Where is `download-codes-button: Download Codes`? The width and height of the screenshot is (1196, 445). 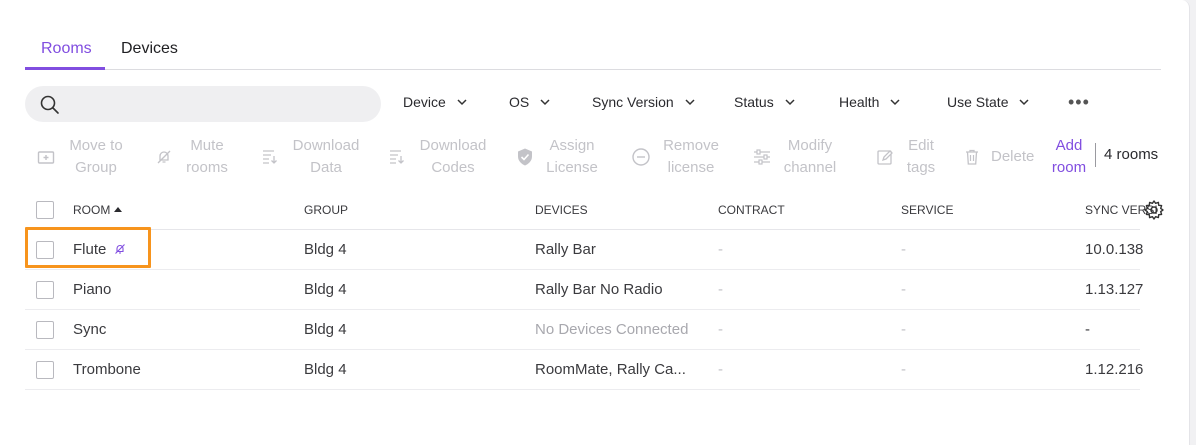 download-codes-button: Download Codes is located at coordinates (438, 157).